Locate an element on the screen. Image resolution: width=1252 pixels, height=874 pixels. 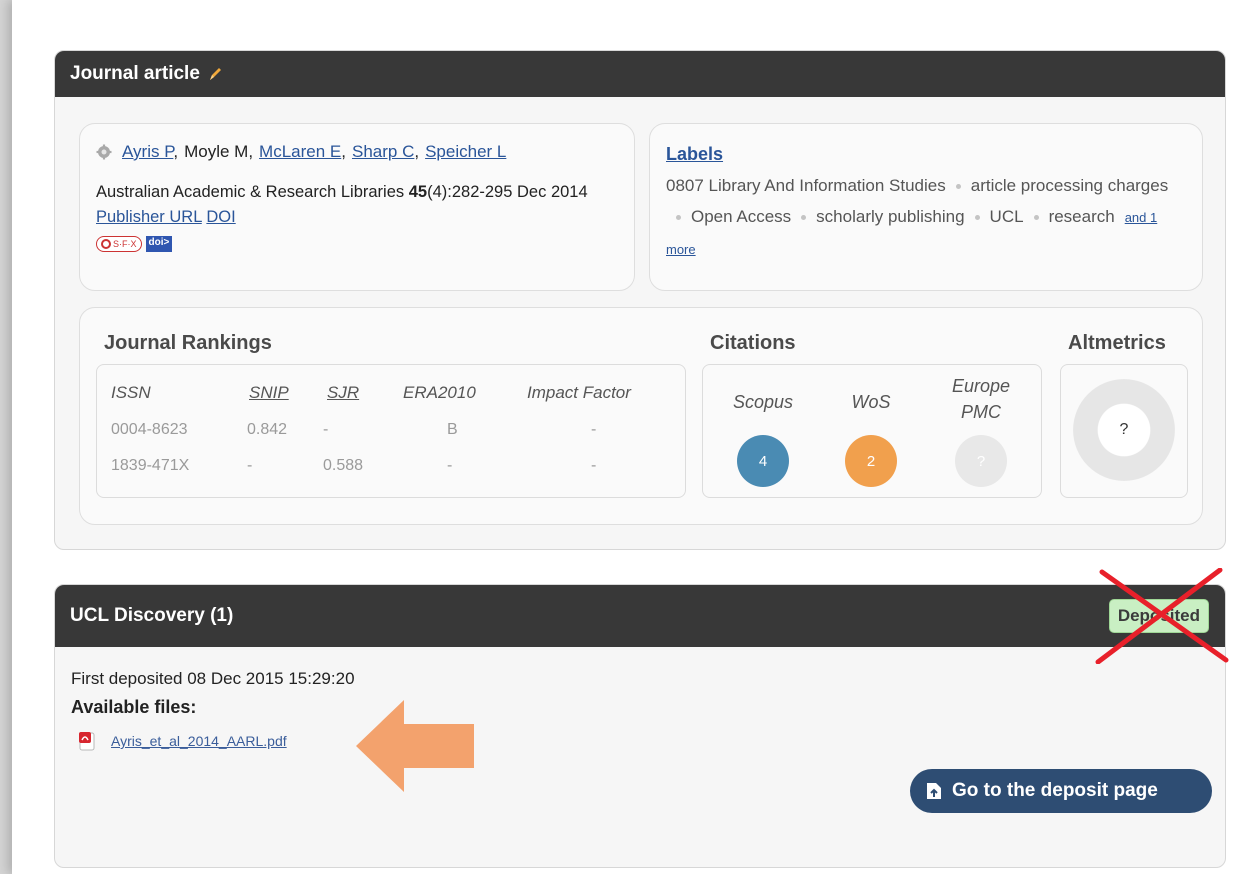
citation-source-name: Scopus is located at coordinates (763, 402).